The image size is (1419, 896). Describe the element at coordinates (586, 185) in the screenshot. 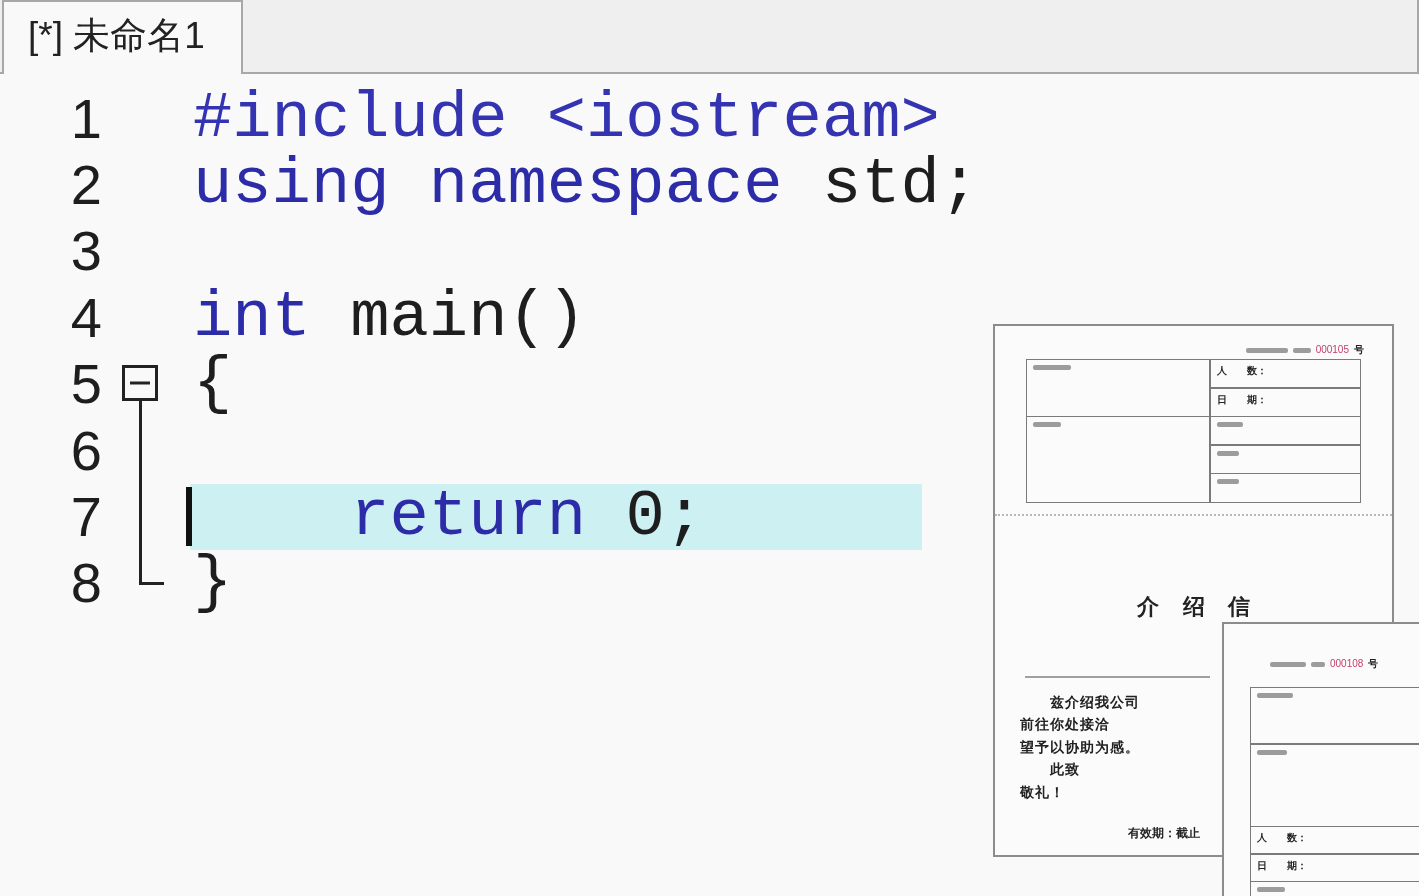

I see `code-line: using namespace std;` at that location.